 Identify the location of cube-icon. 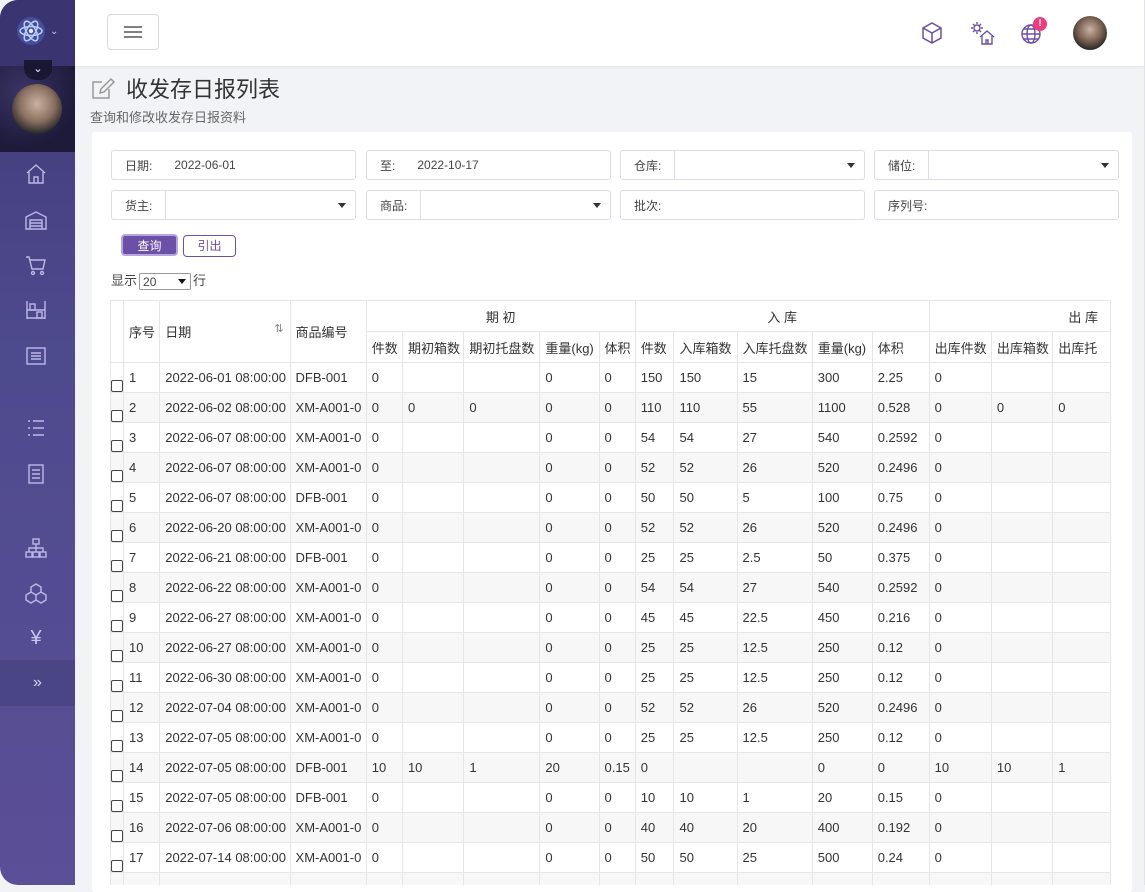
(932, 33).